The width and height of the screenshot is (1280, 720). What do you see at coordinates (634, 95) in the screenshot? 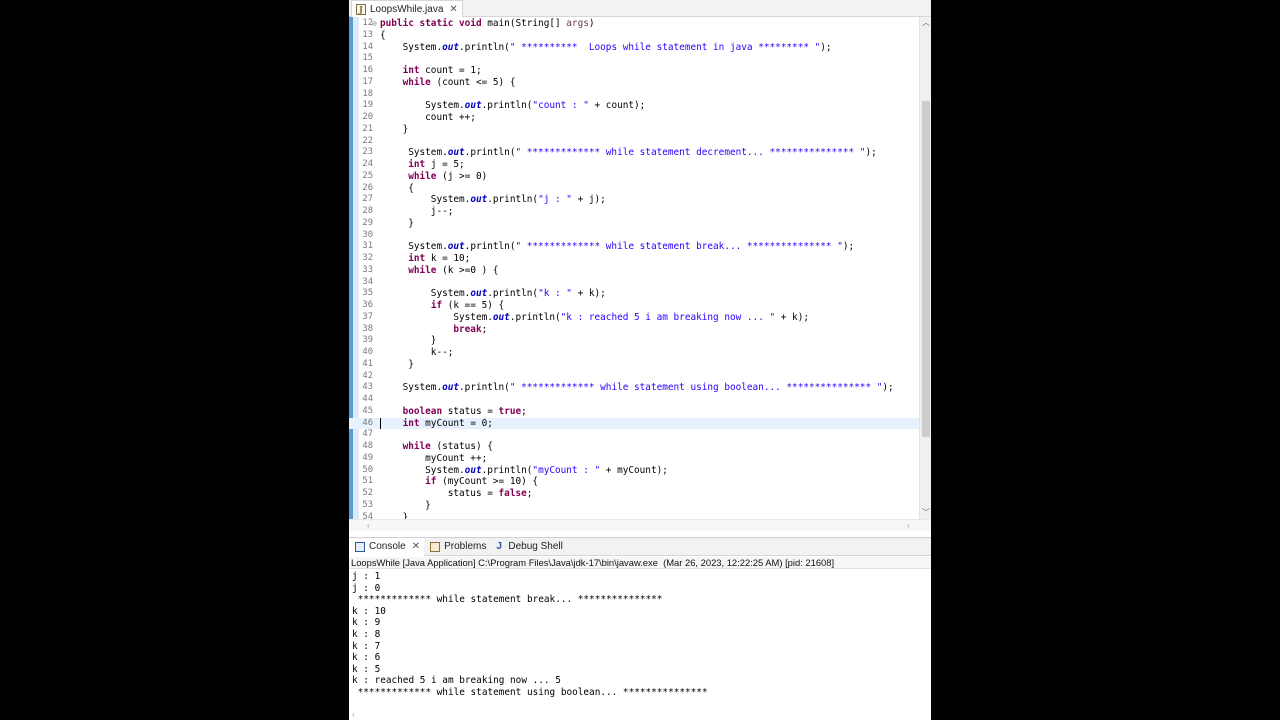
I see `code-line: 18` at bounding box center [634, 95].